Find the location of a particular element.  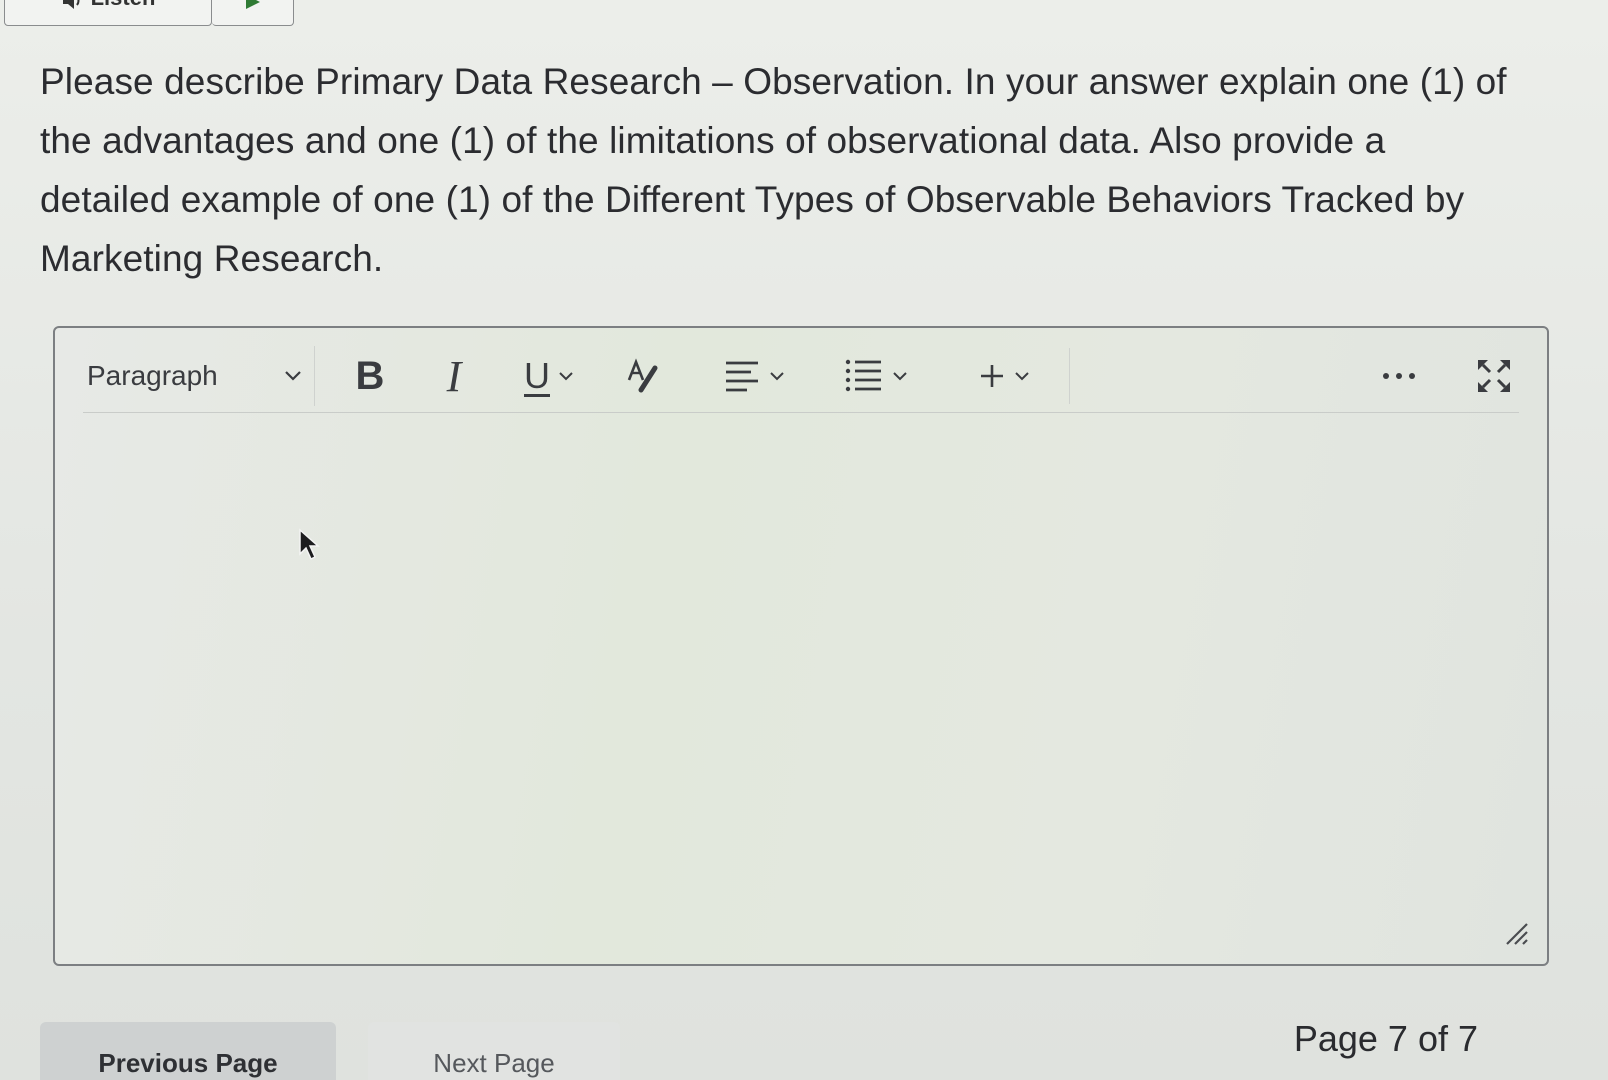

format-label: Paragraph is located at coordinates (152, 375).